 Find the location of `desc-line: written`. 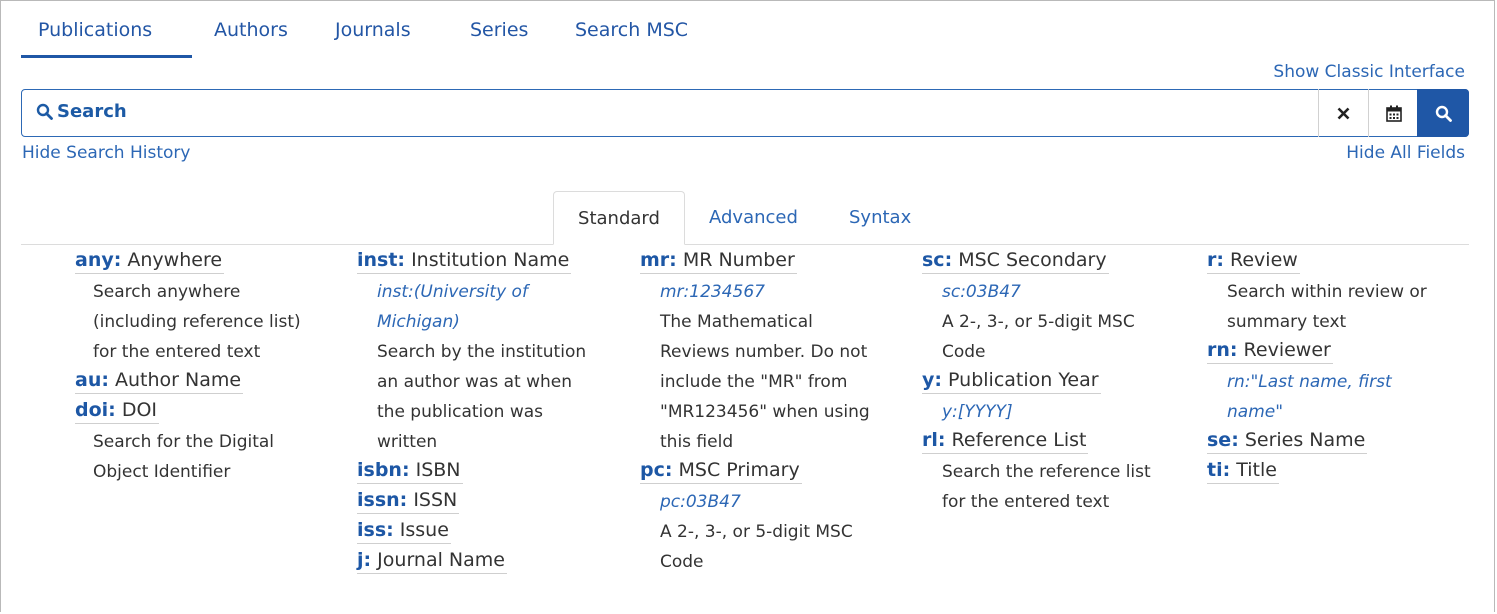

desc-line: written is located at coordinates (407, 442).